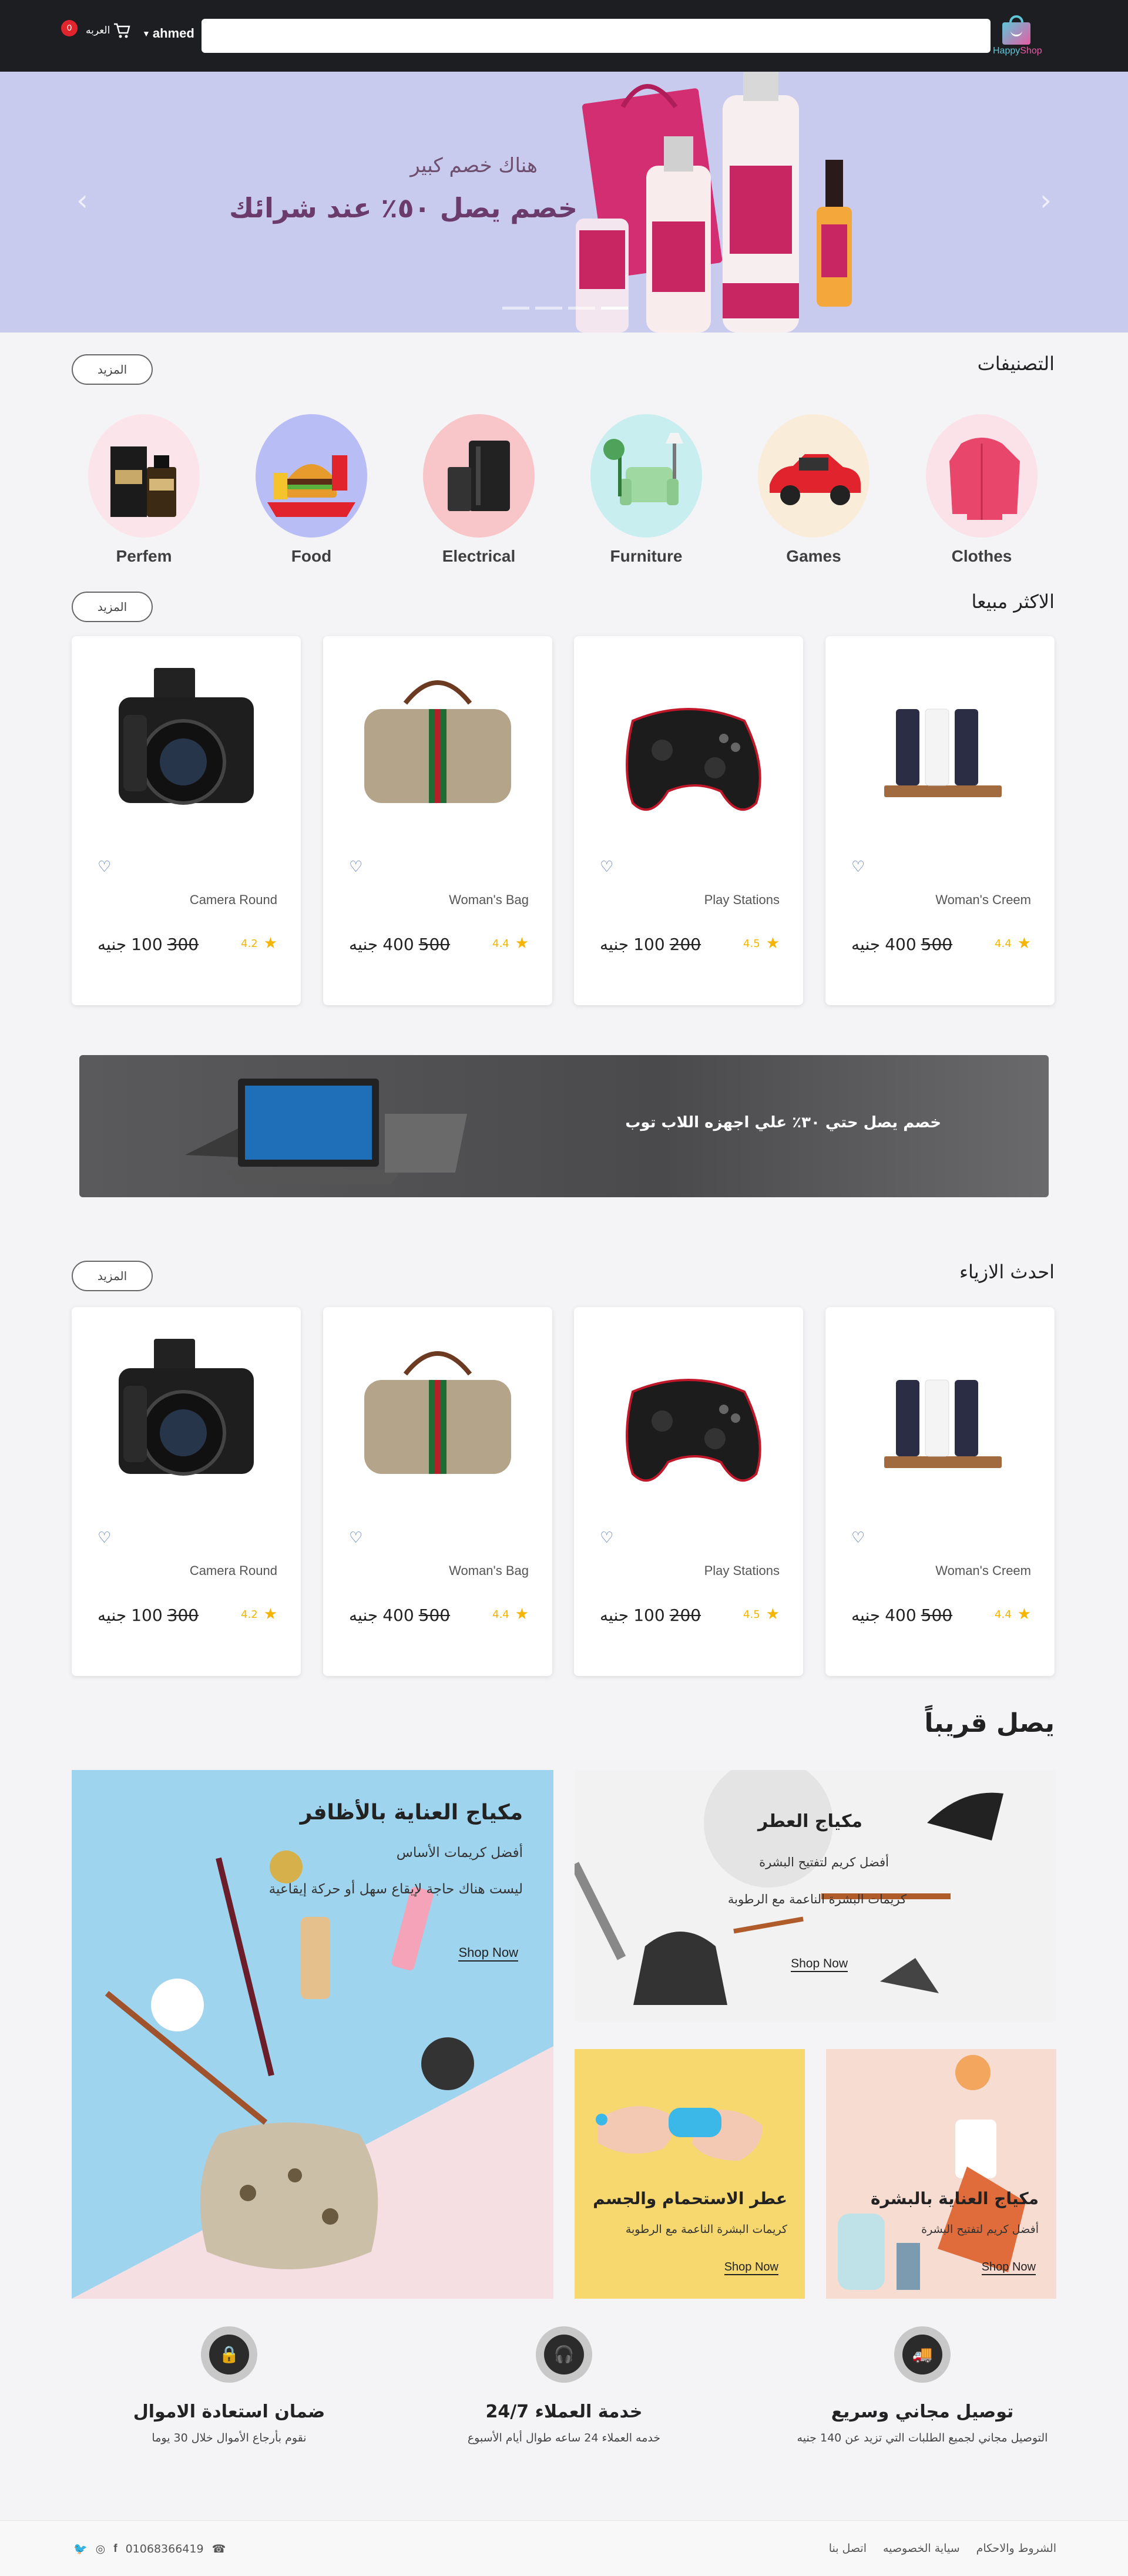 The width and height of the screenshot is (1128, 2576). I want to click on handbag-image, so click(437, 741).